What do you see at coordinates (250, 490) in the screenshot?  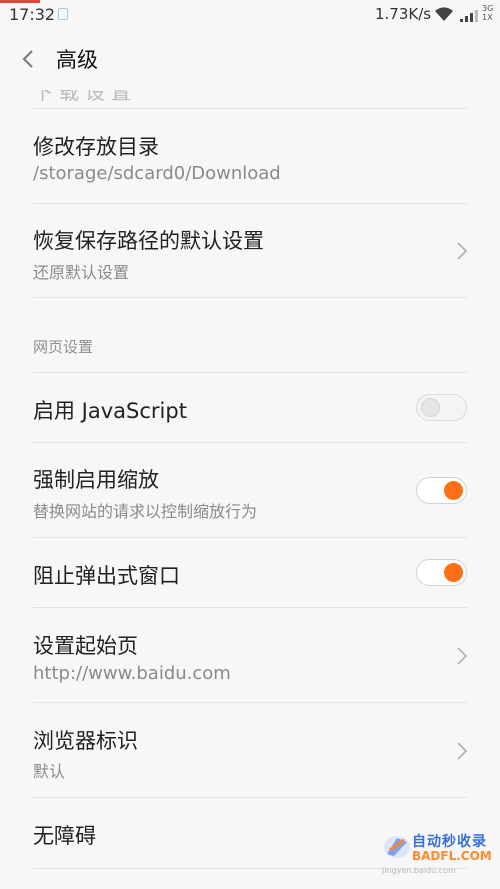 I see `force-zoom-item: 强制启用缩放 替换网站的请求以控制缩放行为` at bounding box center [250, 490].